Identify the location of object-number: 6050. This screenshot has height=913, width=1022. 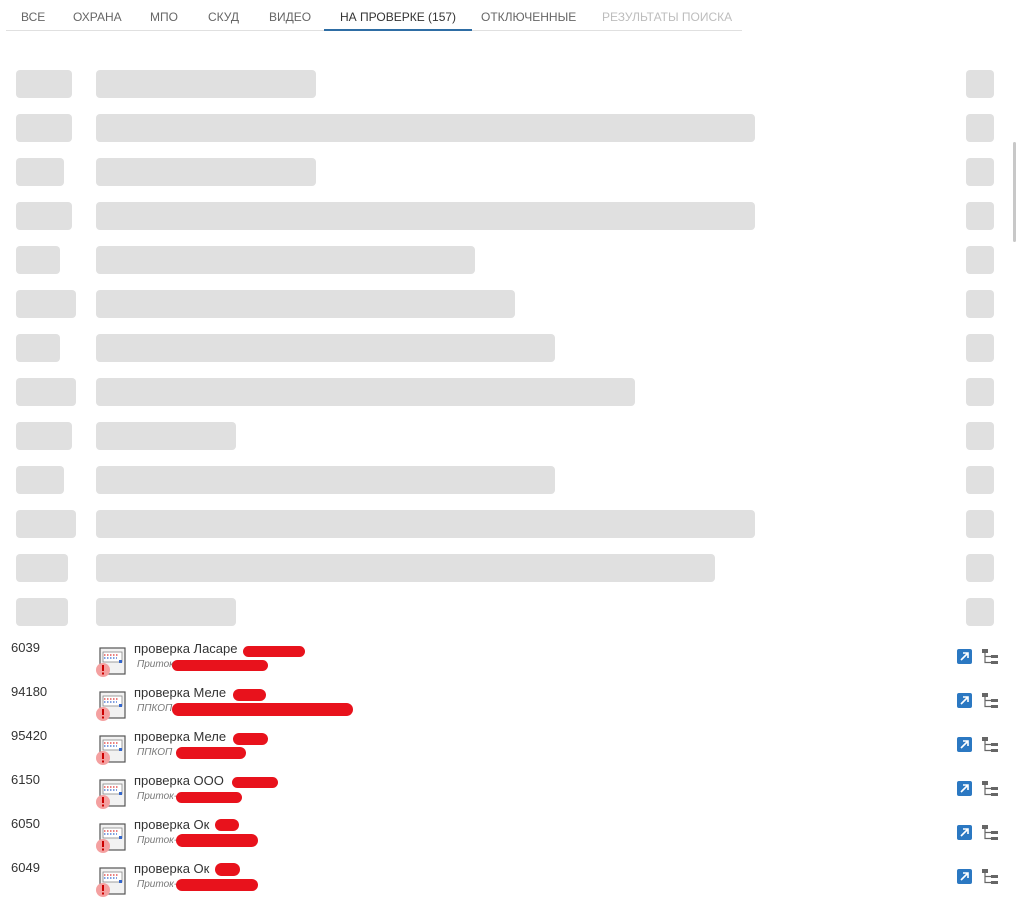
(25, 823).